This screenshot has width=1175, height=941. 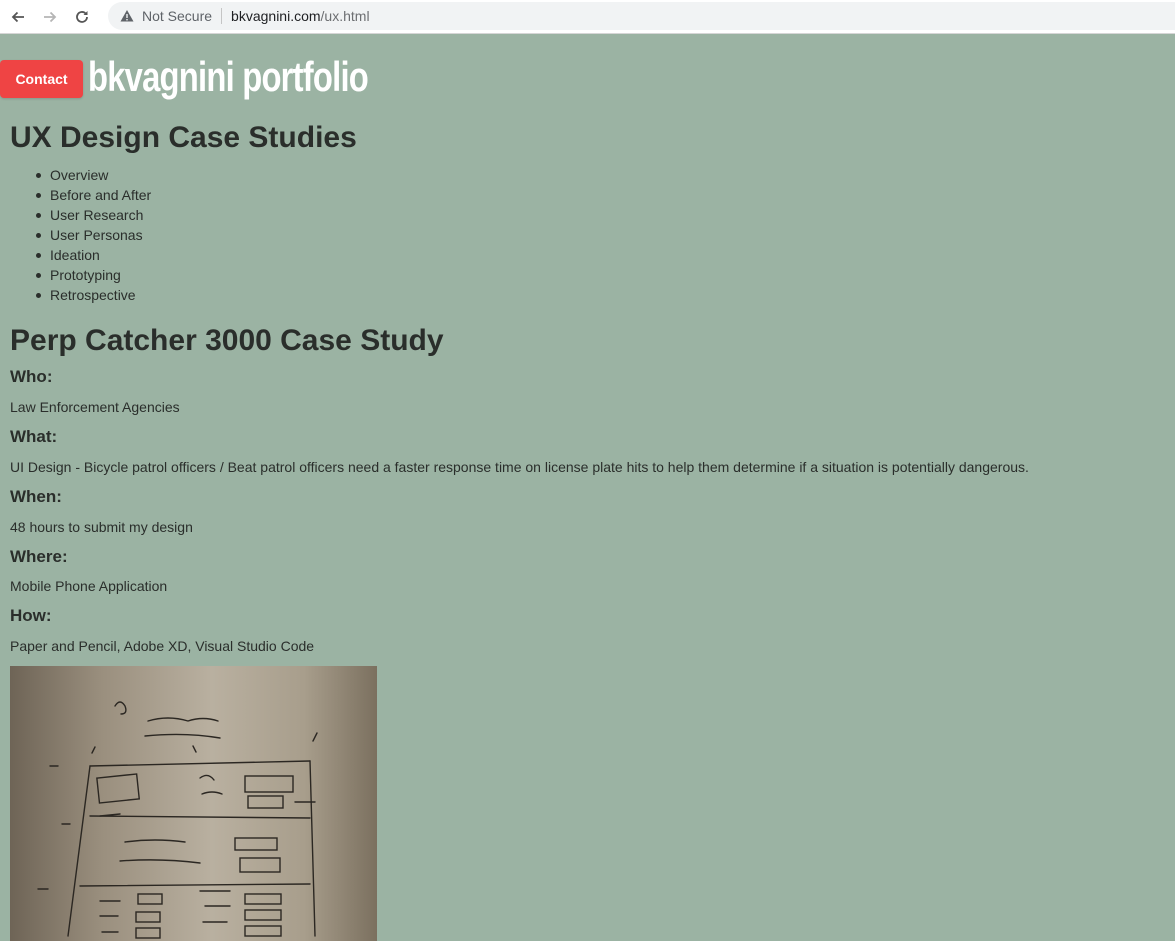 What do you see at coordinates (82, 17) in the screenshot?
I see `reload-icon` at bounding box center [82, 17].